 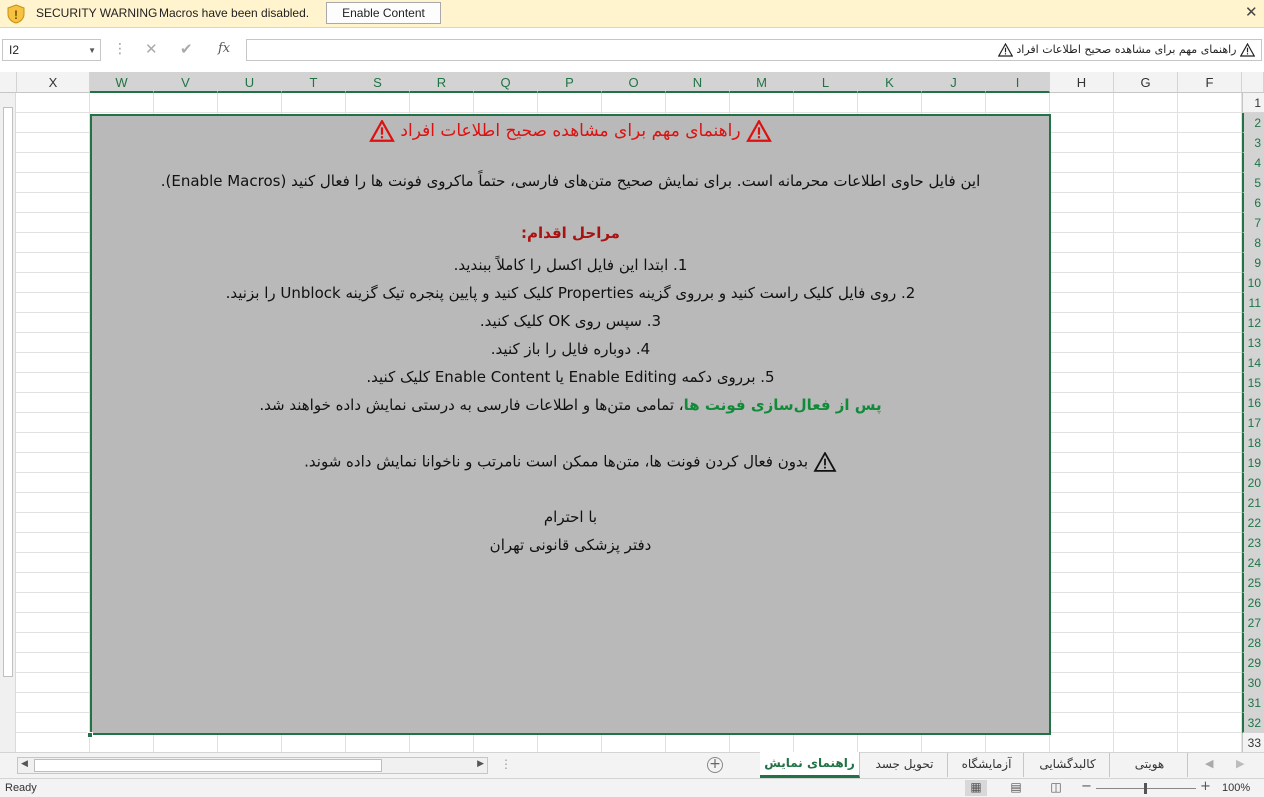 I want to click on column-header-W: W, so click(x=122, y=82).